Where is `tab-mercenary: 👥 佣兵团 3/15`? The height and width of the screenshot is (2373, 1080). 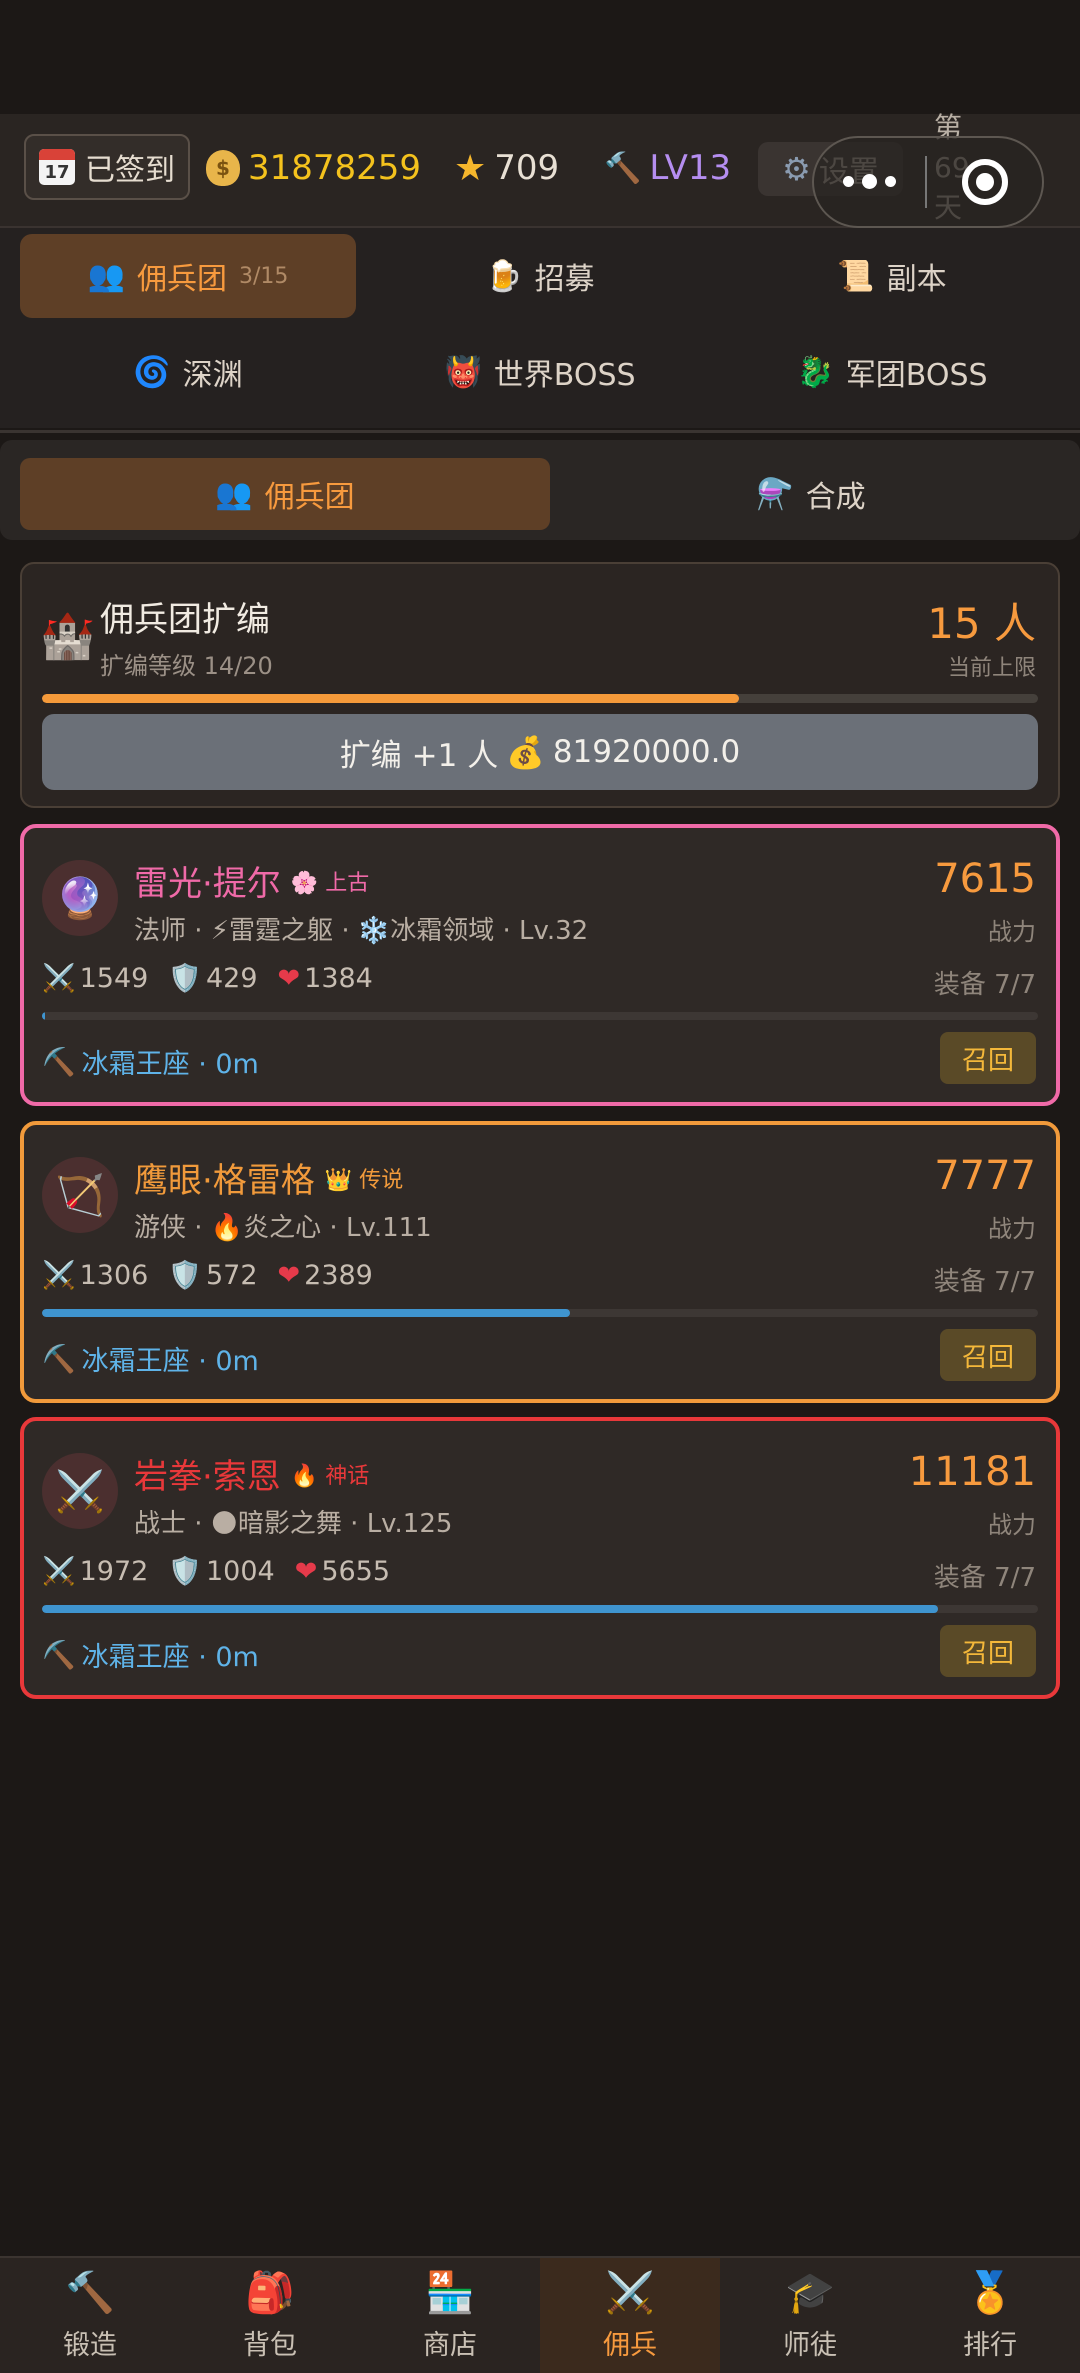 tab-mercenary: 👥 佣兵团 3/15 is located at coordinates (188, 276).